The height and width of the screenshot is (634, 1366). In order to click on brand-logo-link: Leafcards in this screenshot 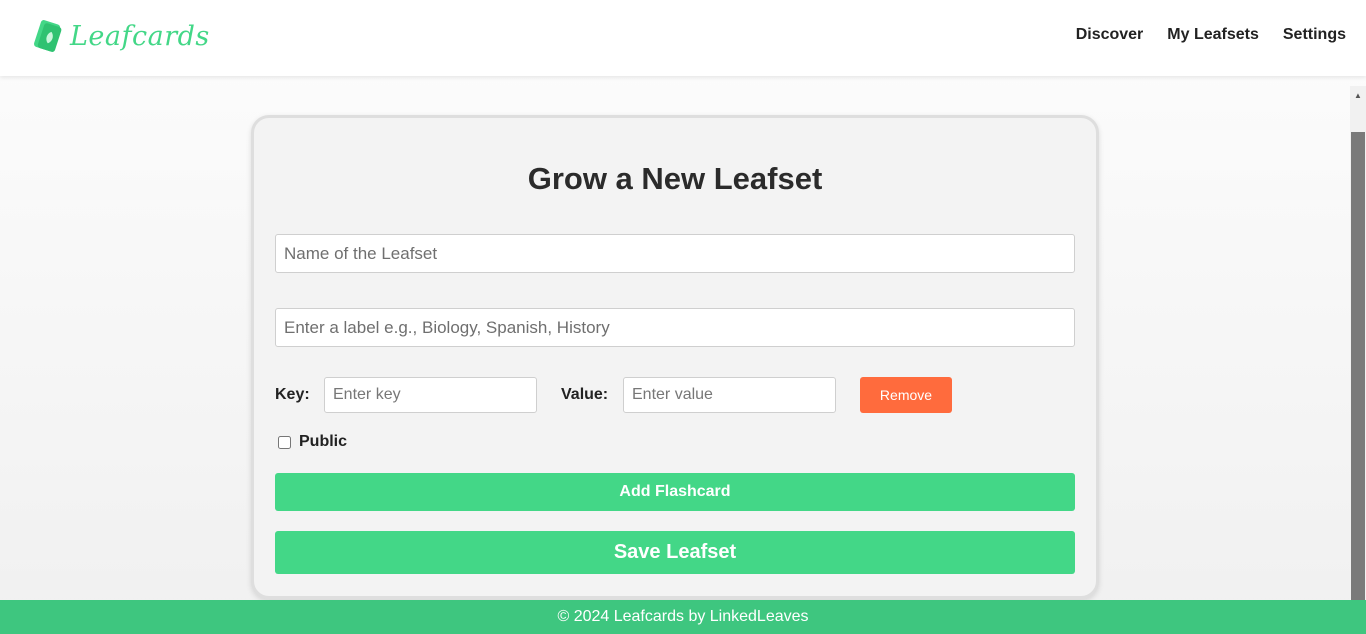, I will do `click(121, 36)`.